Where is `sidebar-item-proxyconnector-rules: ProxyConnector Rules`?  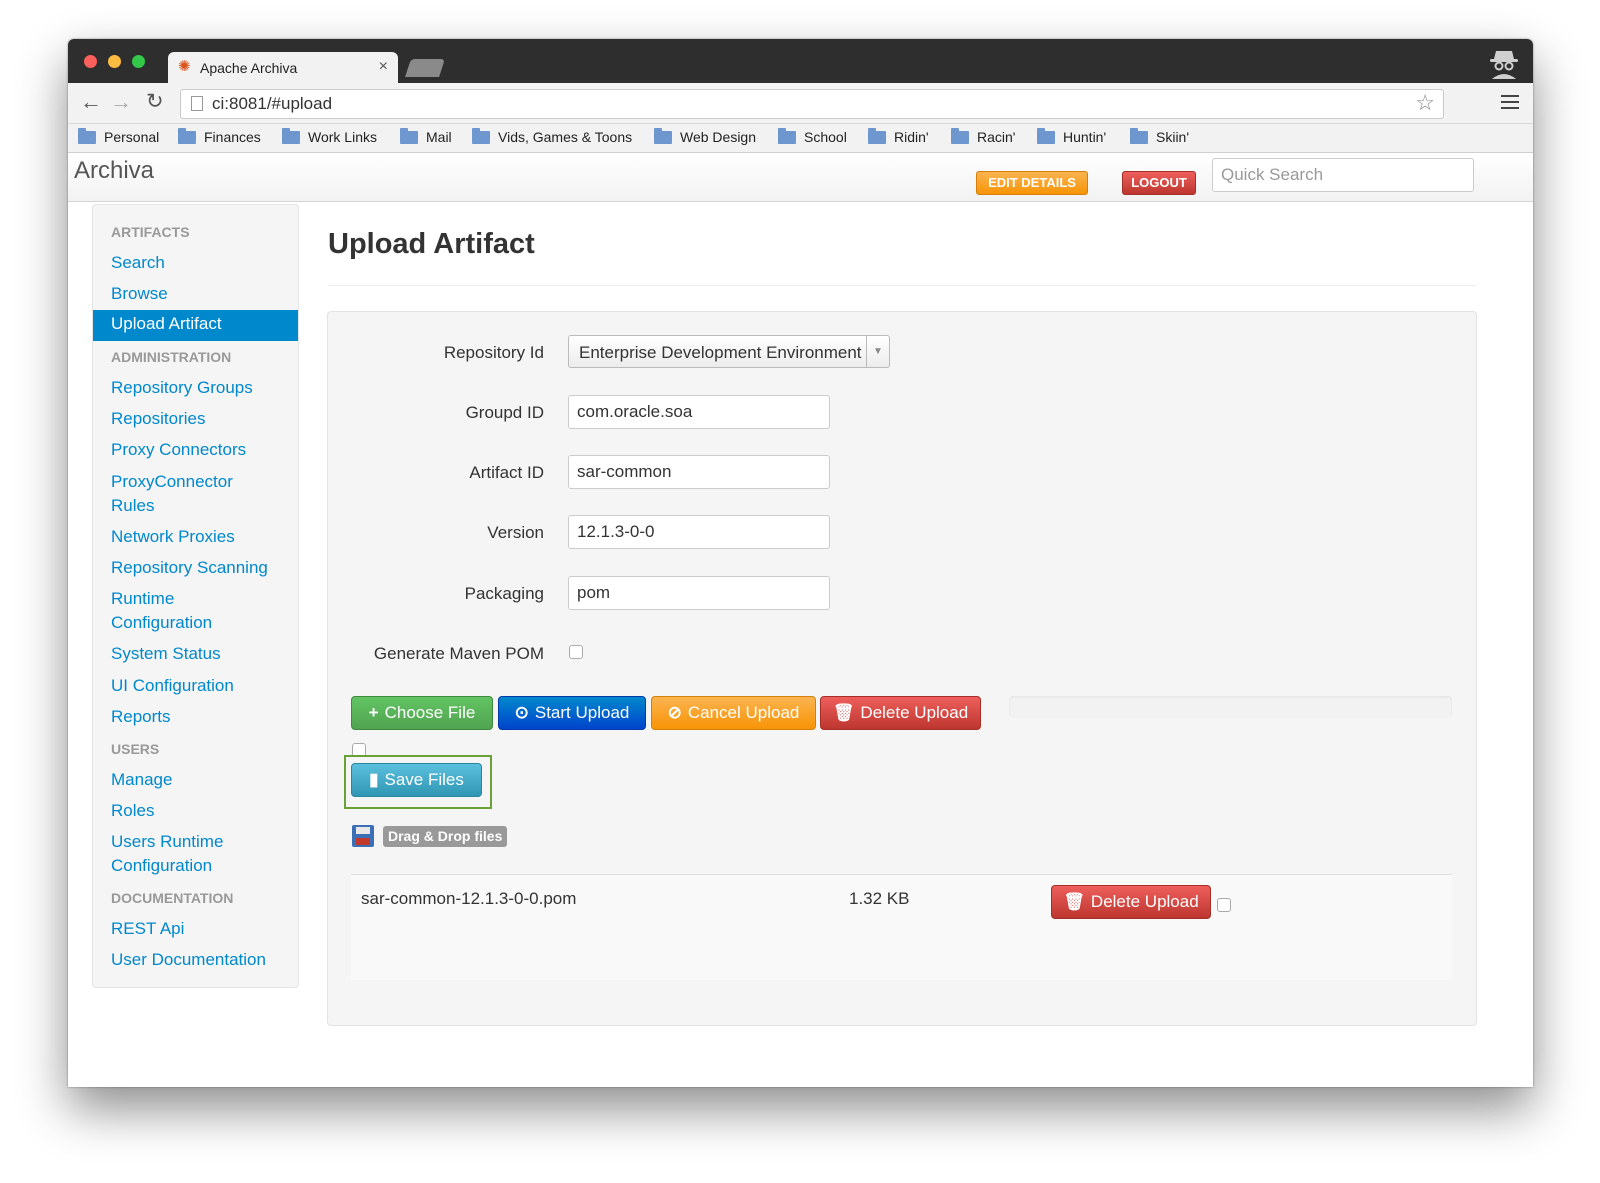 sidebar-item-proxyconnector-rules: ProxyConnector Rules is located at coordinates (172, 494).